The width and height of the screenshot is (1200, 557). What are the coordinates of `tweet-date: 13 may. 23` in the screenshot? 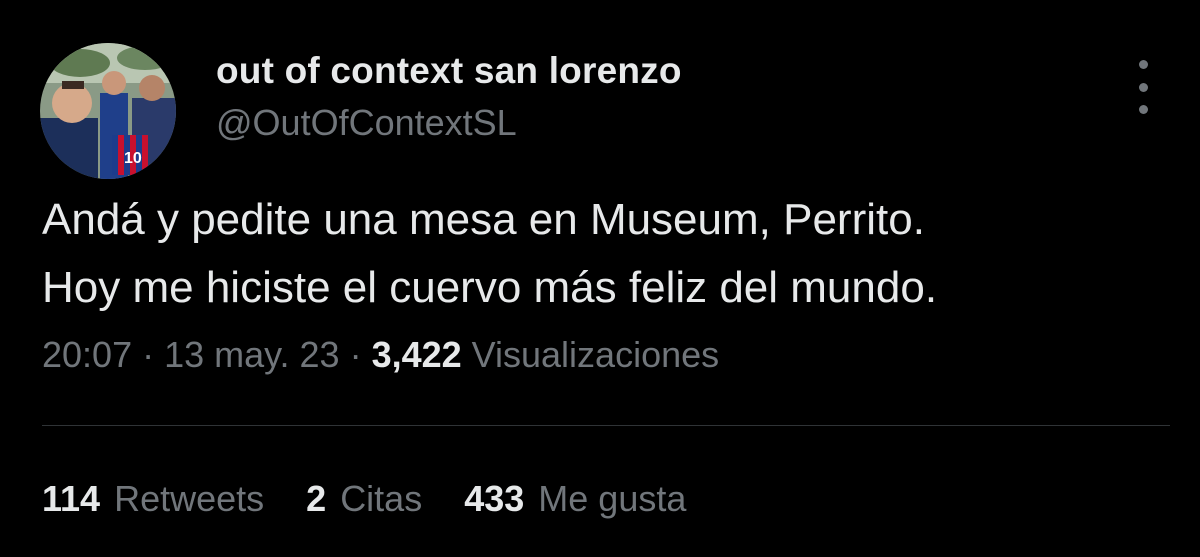 It's located at (251, 354).